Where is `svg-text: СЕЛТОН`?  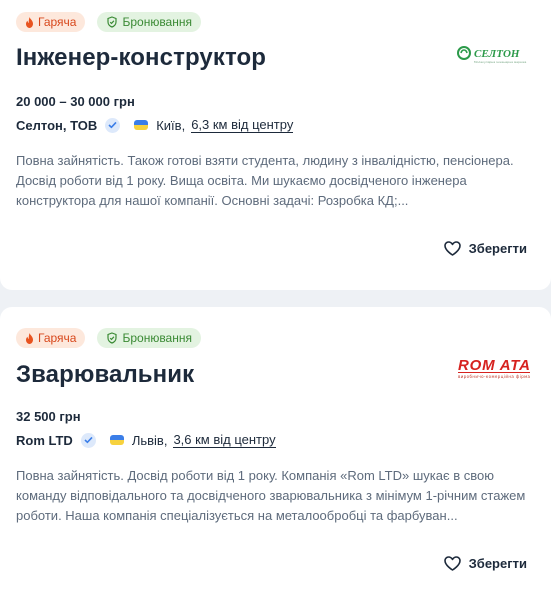
svg-text: СЕЛТОН is located at coordinates (497, 54).